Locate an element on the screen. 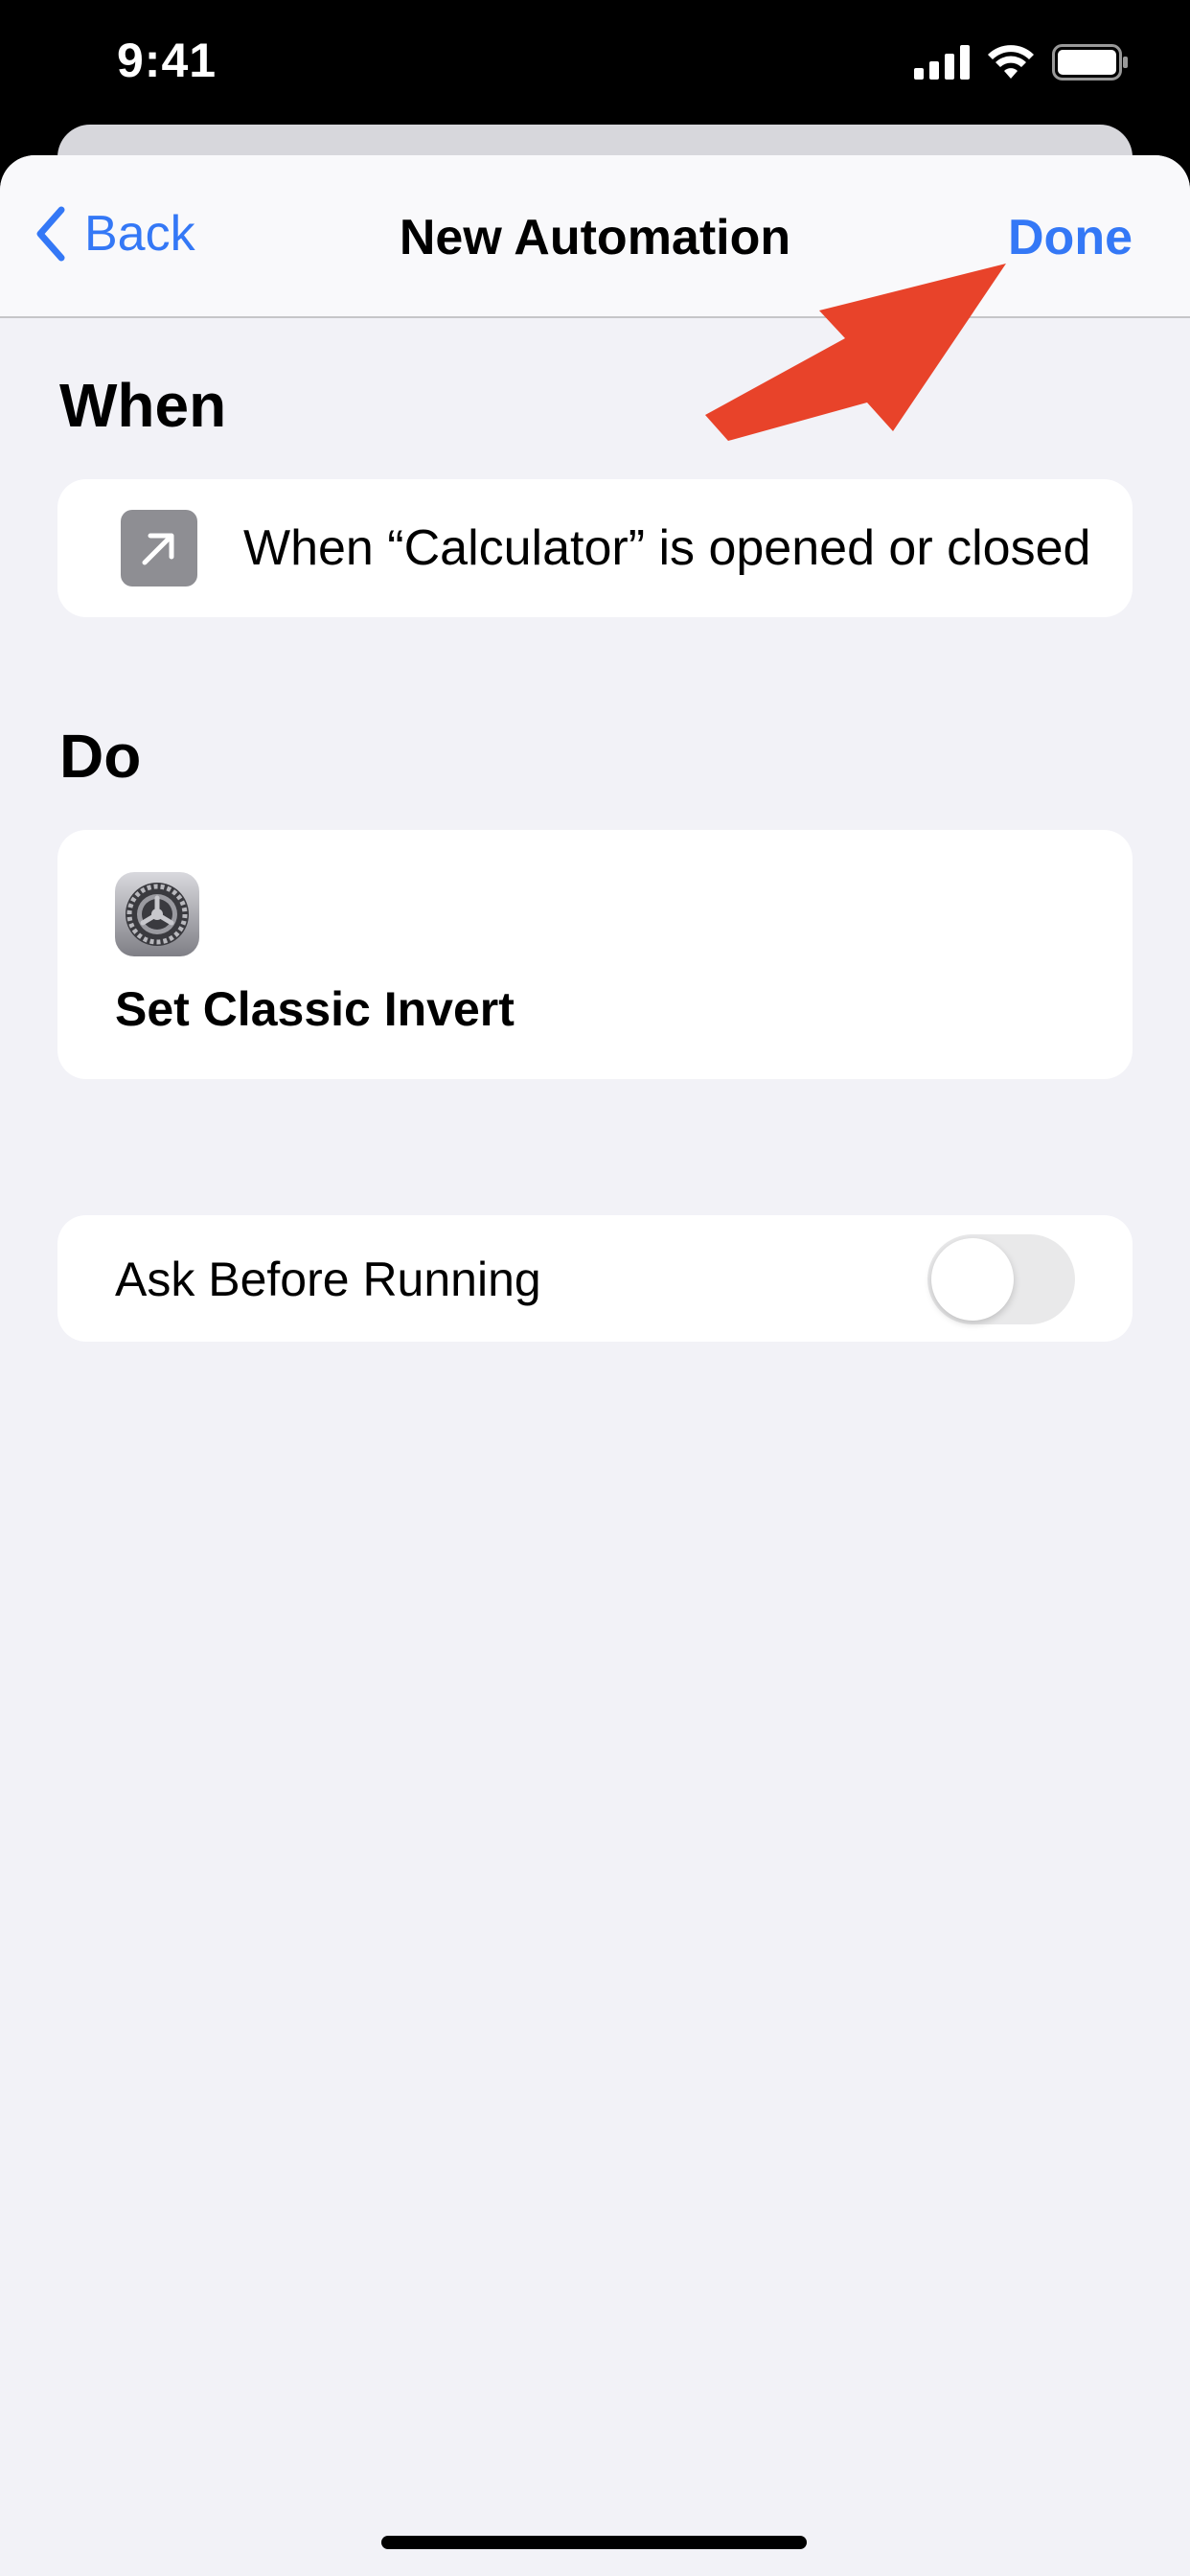 The image size is (1190, 2576). arrow-up-right-icon is located at coordinates (159, 548).